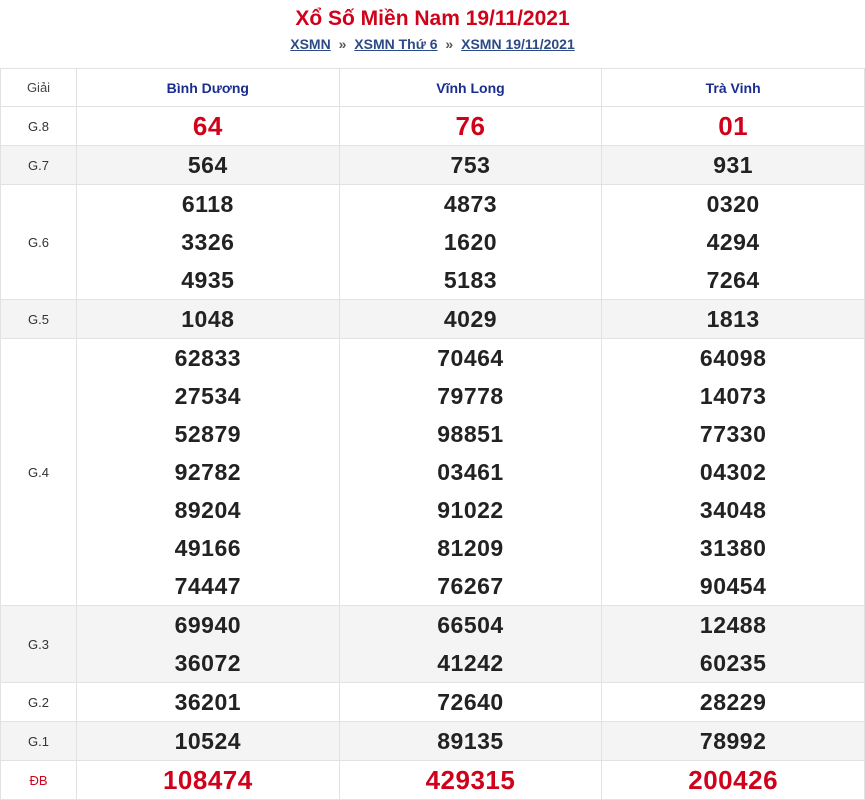  I want to click on result-cell-binh-duong: 36201, so click(208, 702).